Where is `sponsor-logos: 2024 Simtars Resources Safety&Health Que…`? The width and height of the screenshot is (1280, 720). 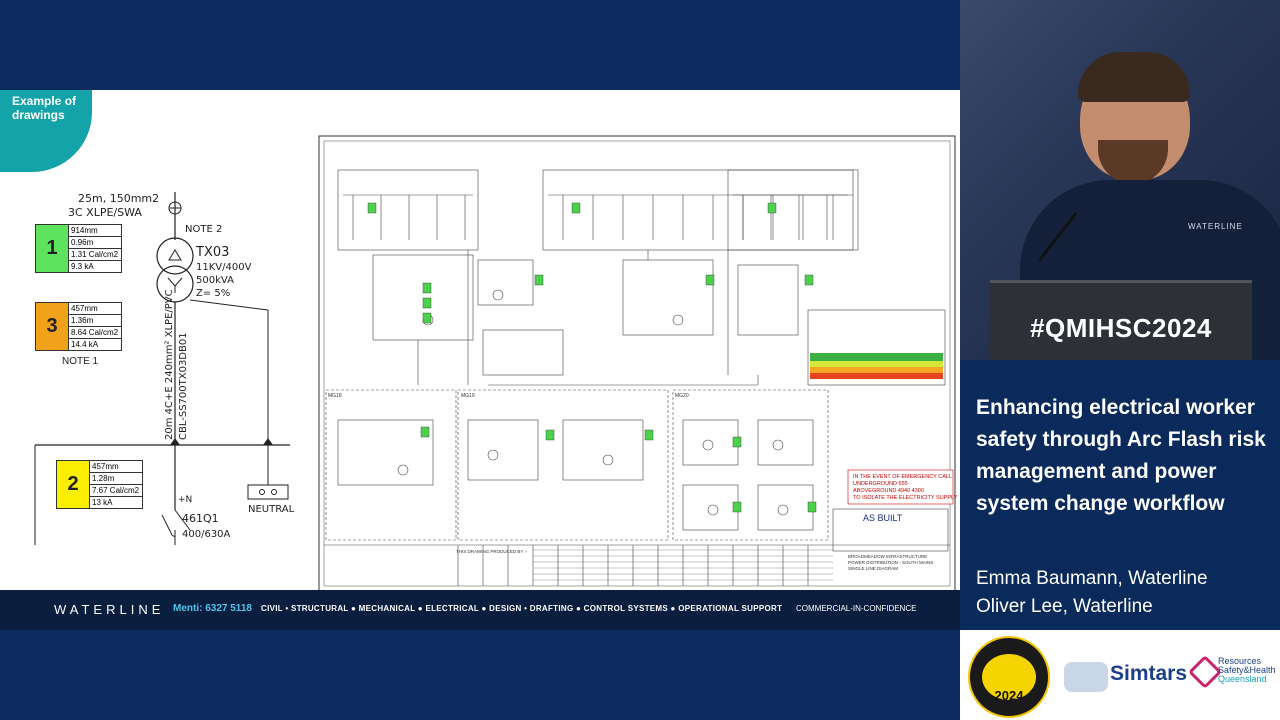 sponsor-logos: 2024 Simtars Resources Safety&Health Que… is located at coordinates (1120, 675).